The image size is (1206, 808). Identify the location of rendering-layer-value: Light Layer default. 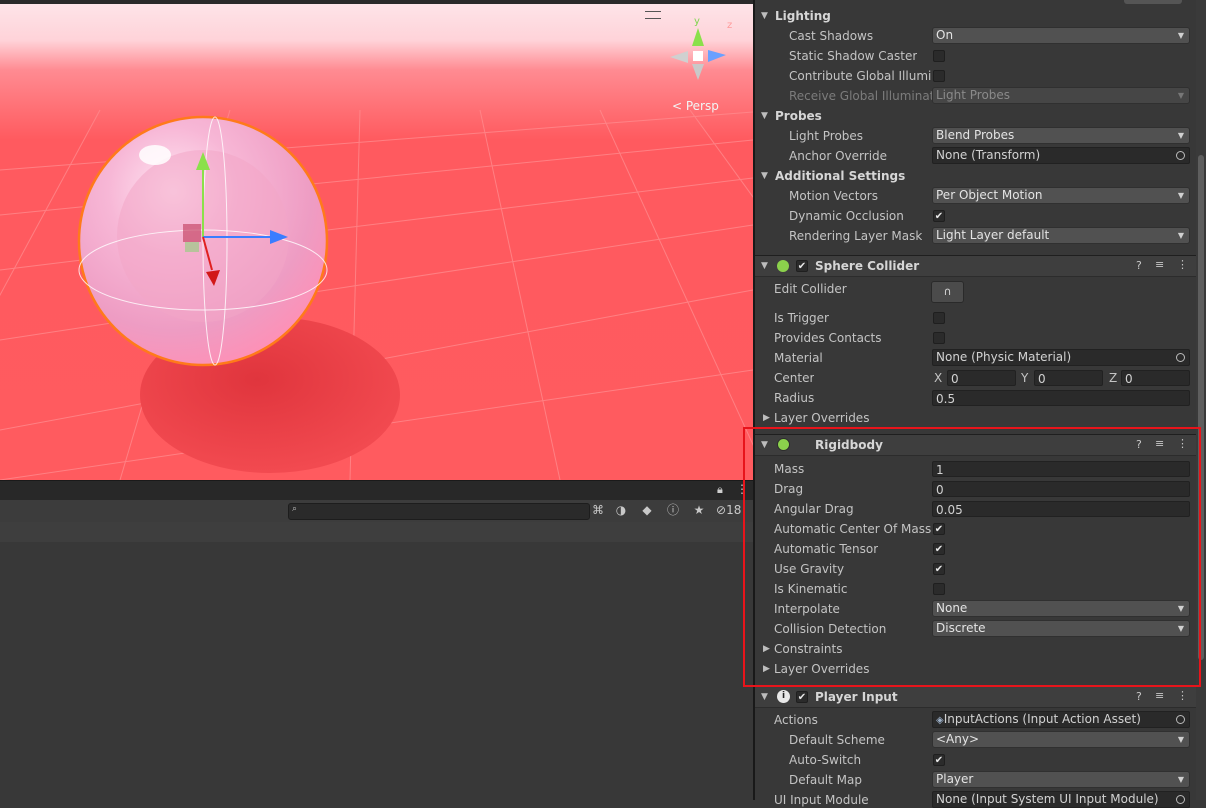
(993, 235).